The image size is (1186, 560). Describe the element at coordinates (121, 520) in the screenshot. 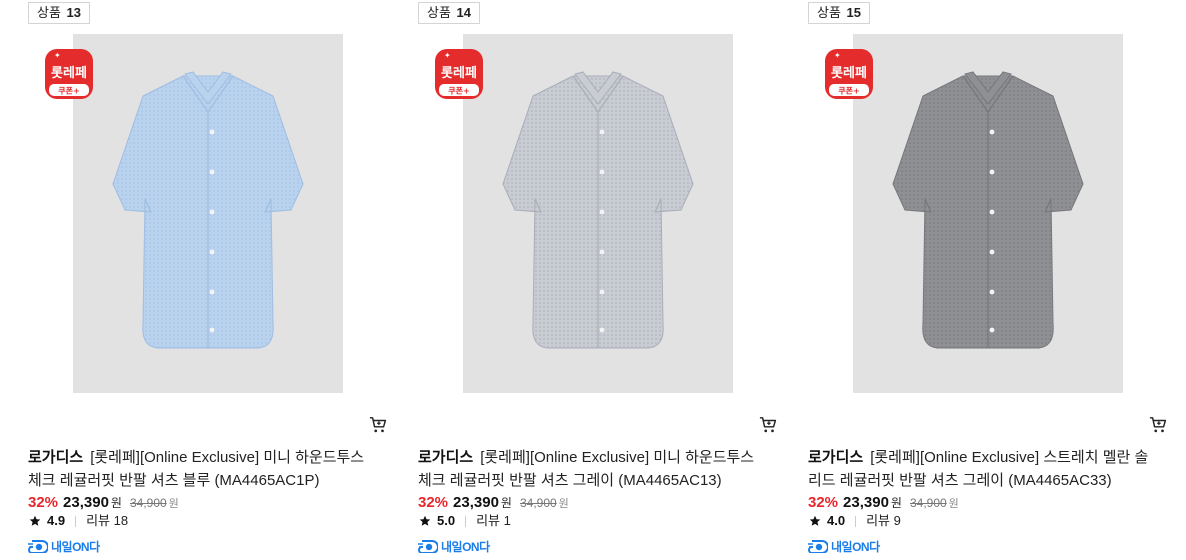

I see `review-count: 18` at that location.